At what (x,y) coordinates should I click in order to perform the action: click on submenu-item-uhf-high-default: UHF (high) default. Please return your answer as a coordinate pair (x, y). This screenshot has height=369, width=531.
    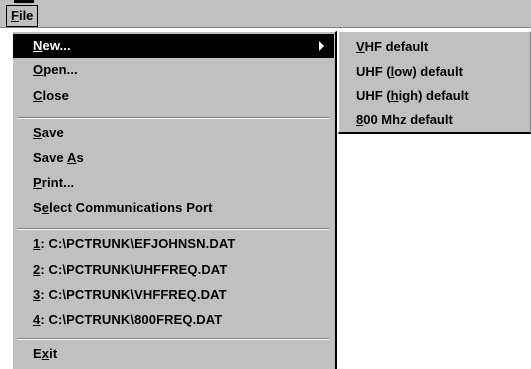
    Looking at the image, I should click on (434, 96).